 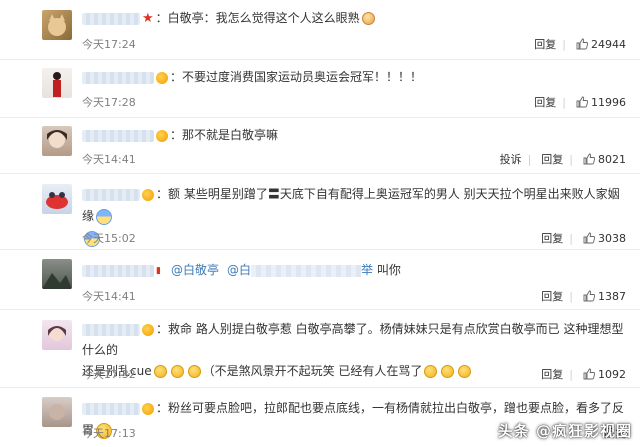 What do you see at coordinates (511, 159) in the screenshot?
I see `report-button: 投诉` at bounding box center [511, 159].